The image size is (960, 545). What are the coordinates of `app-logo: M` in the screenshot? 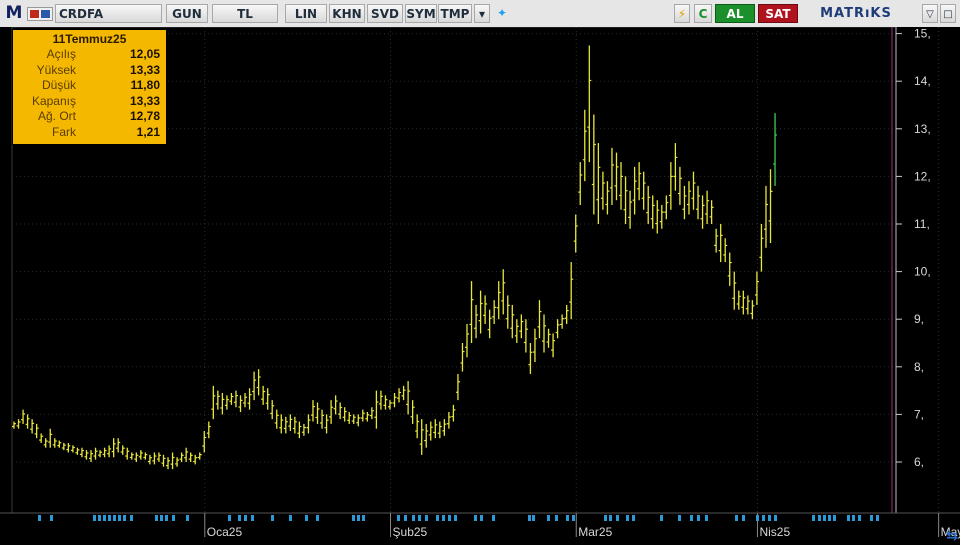 It's located at (14, 13).